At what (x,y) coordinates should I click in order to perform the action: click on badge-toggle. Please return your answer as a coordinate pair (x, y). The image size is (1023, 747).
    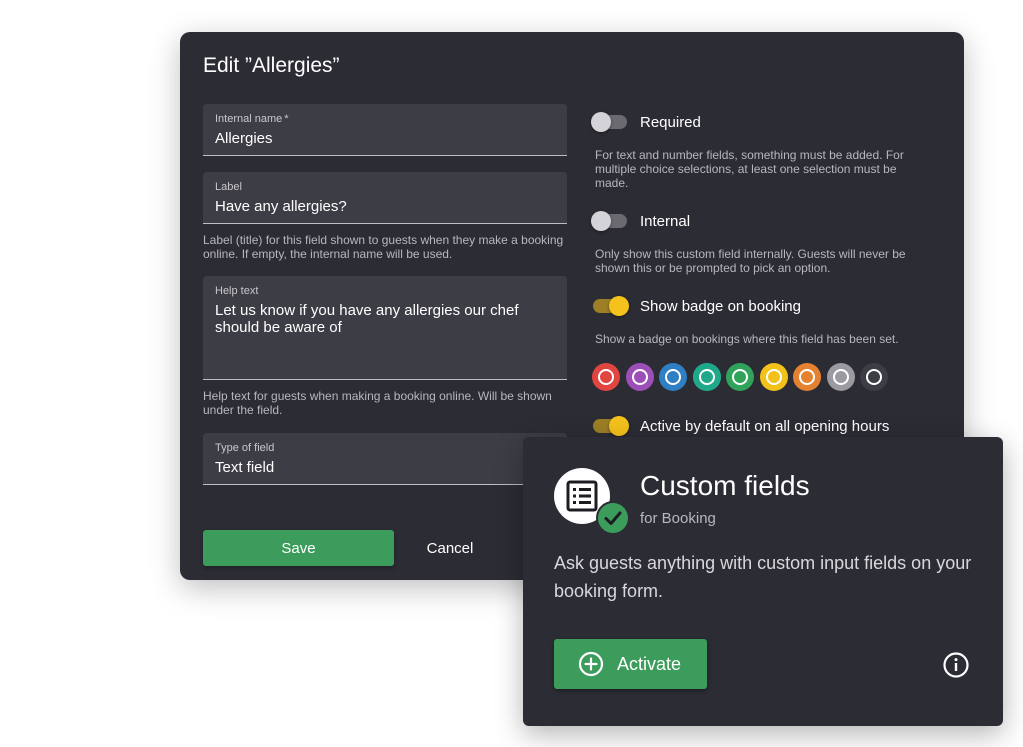
    Looking at the image, I should click on (611, 306).